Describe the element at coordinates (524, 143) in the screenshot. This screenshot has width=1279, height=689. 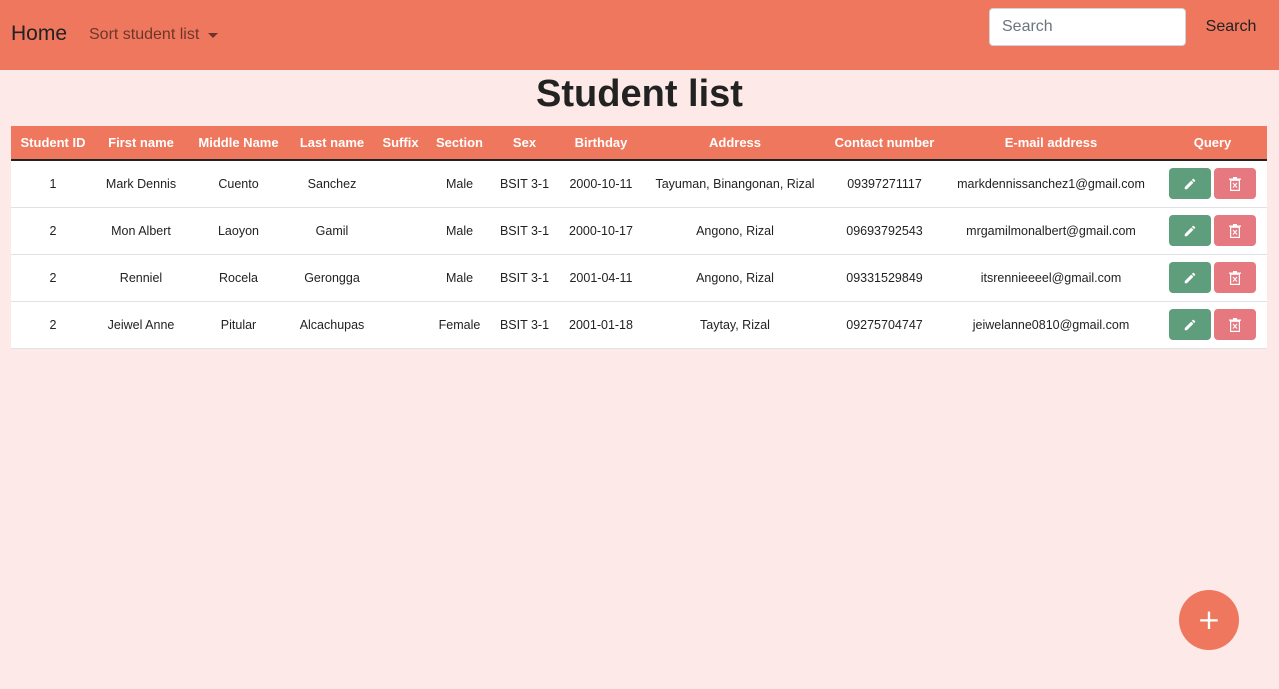
I see `header-sex: Sex` at that location.